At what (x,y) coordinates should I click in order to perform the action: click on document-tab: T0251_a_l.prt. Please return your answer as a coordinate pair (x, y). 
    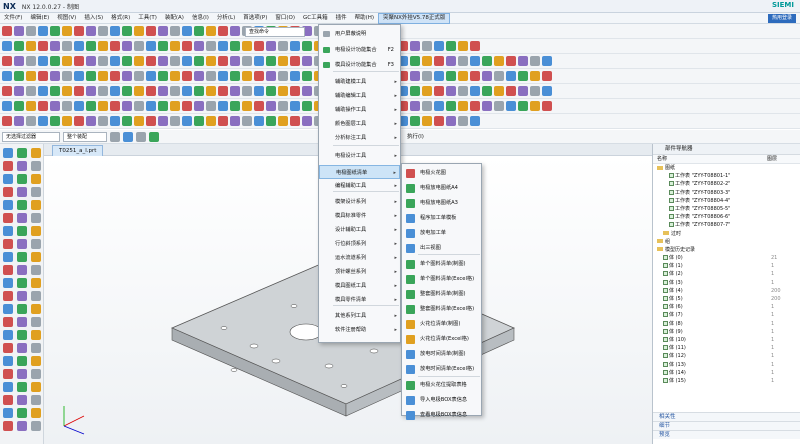
    Looking at the image, I should click on (78, 150).